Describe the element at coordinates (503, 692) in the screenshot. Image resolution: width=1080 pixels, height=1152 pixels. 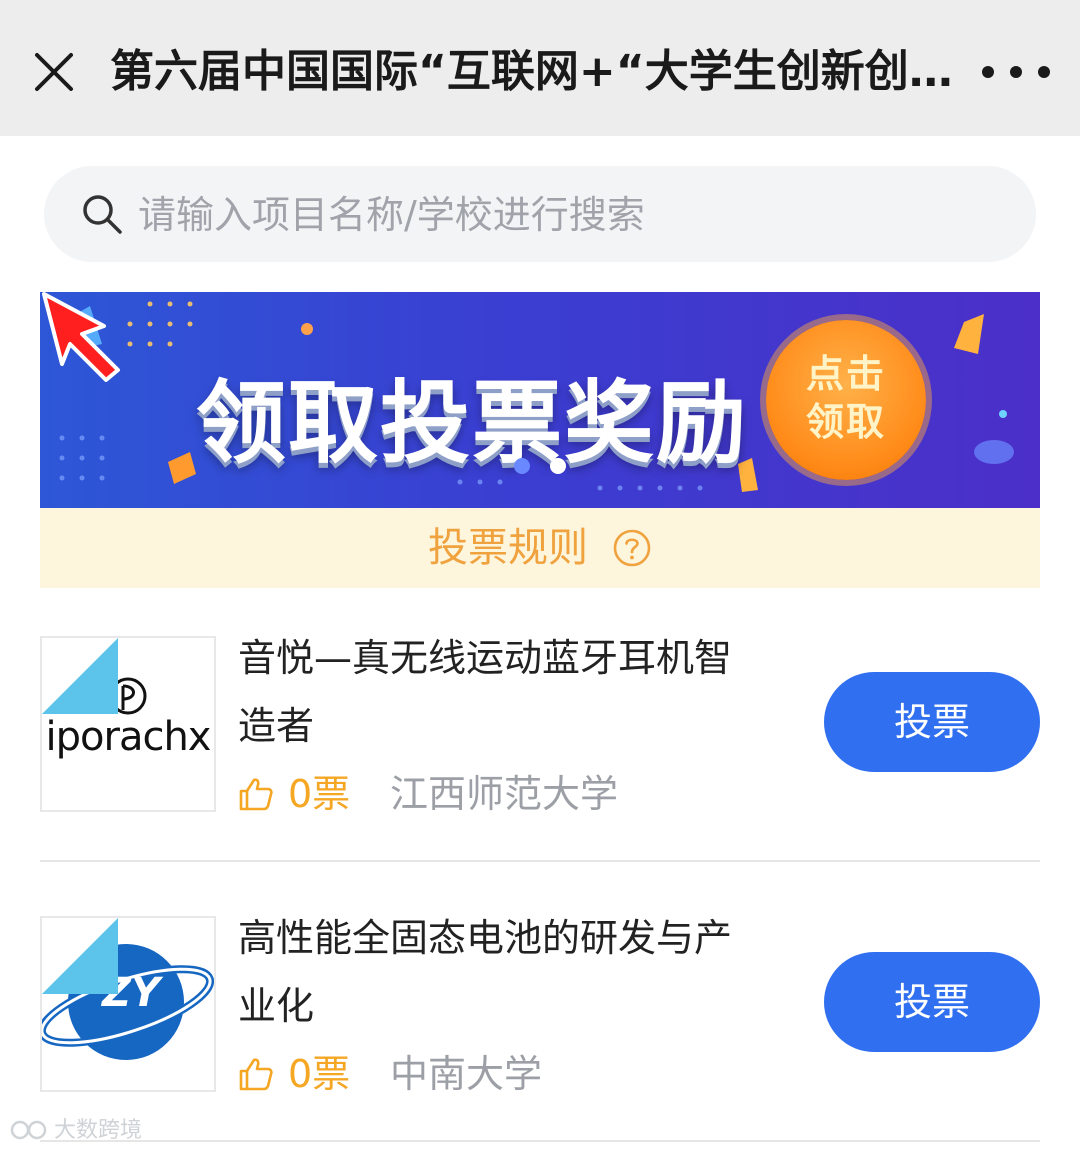
I see `project-name: 音悦—真无线运动蓝牙耳机智造者` at that location.